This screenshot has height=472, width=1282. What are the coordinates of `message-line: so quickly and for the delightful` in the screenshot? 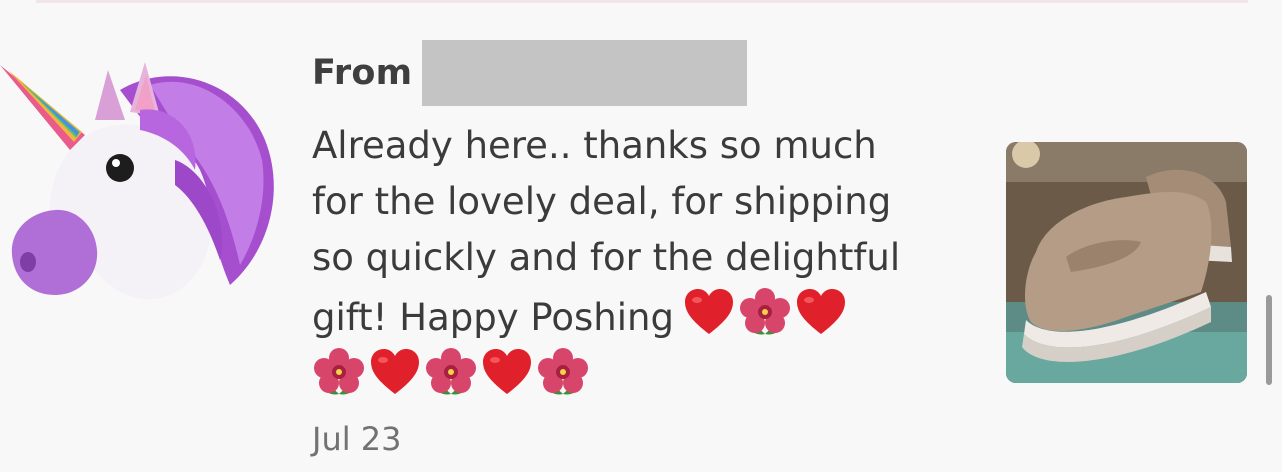 It's located at (606, 257).